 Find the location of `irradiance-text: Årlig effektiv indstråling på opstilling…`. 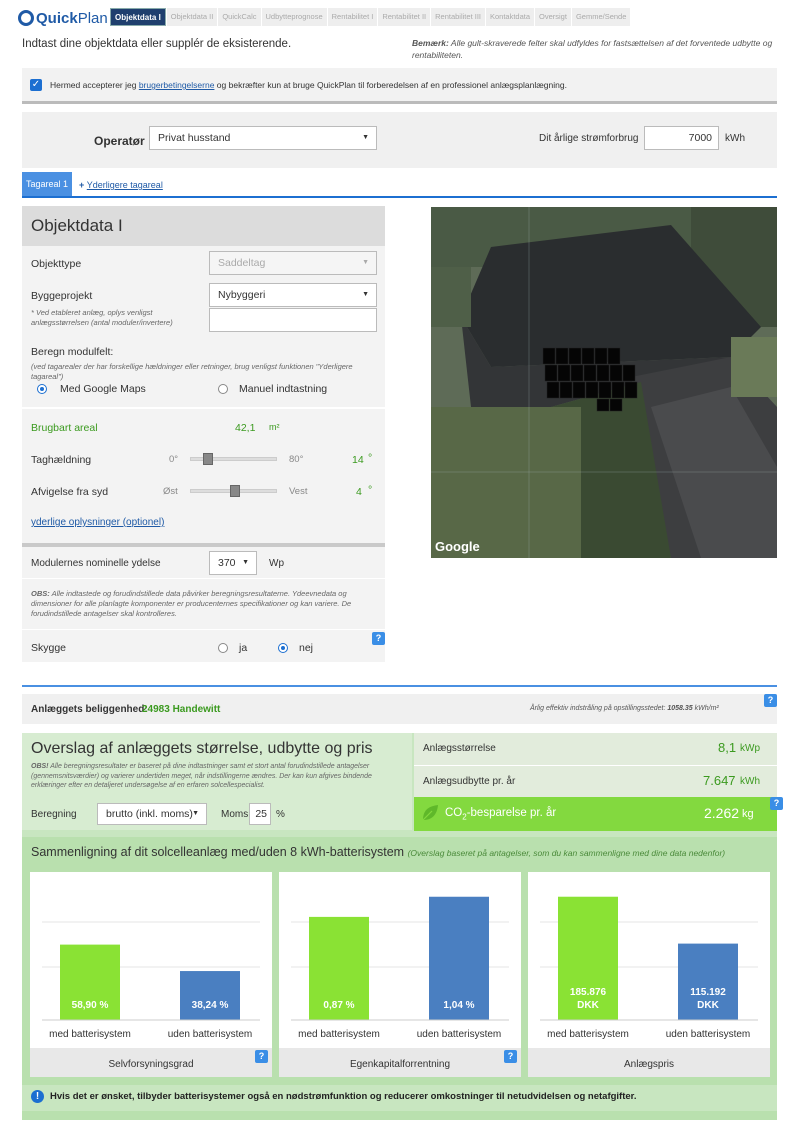

irradiance-text: Årlig effektiv indstråling på opstilling… is located at coordinates (624, 708).